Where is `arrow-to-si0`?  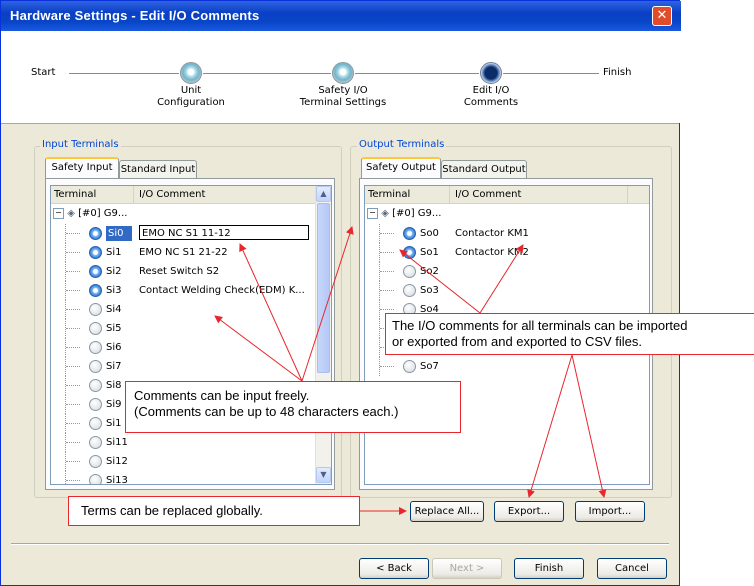
arrow-to-si0 is located at coordinates (271, 312).